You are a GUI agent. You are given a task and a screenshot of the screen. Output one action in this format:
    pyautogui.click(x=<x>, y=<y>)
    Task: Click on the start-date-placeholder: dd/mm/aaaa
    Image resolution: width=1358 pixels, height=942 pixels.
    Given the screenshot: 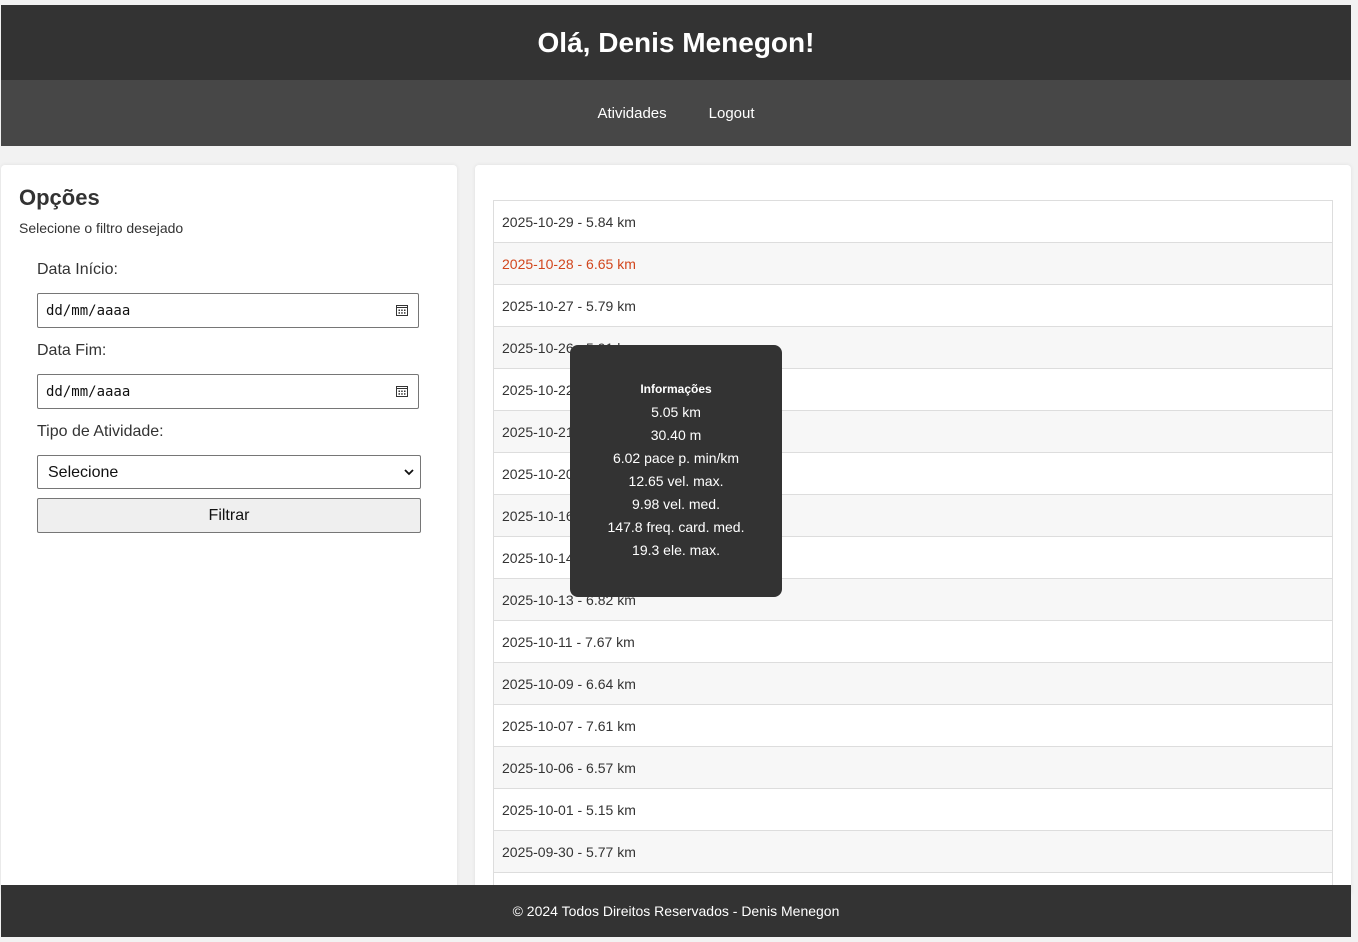 What is the action you would take?
    pyautogui.click(x=88, y=311)
    